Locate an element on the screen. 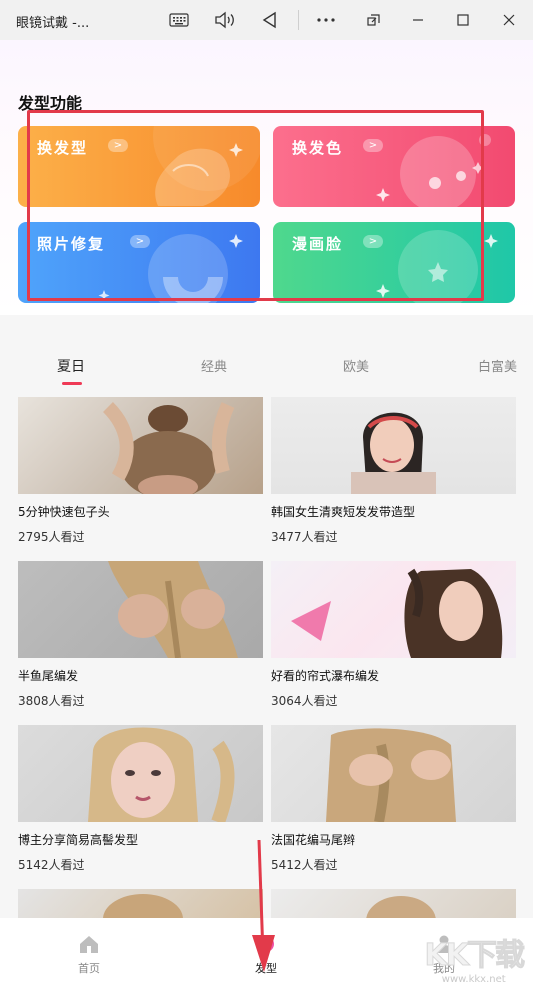 This screenshot has height=988, width=533. hairstyle-card: 韩国女生清爽短发发带造型 3477人看过 is located at coordinates (393, 470).